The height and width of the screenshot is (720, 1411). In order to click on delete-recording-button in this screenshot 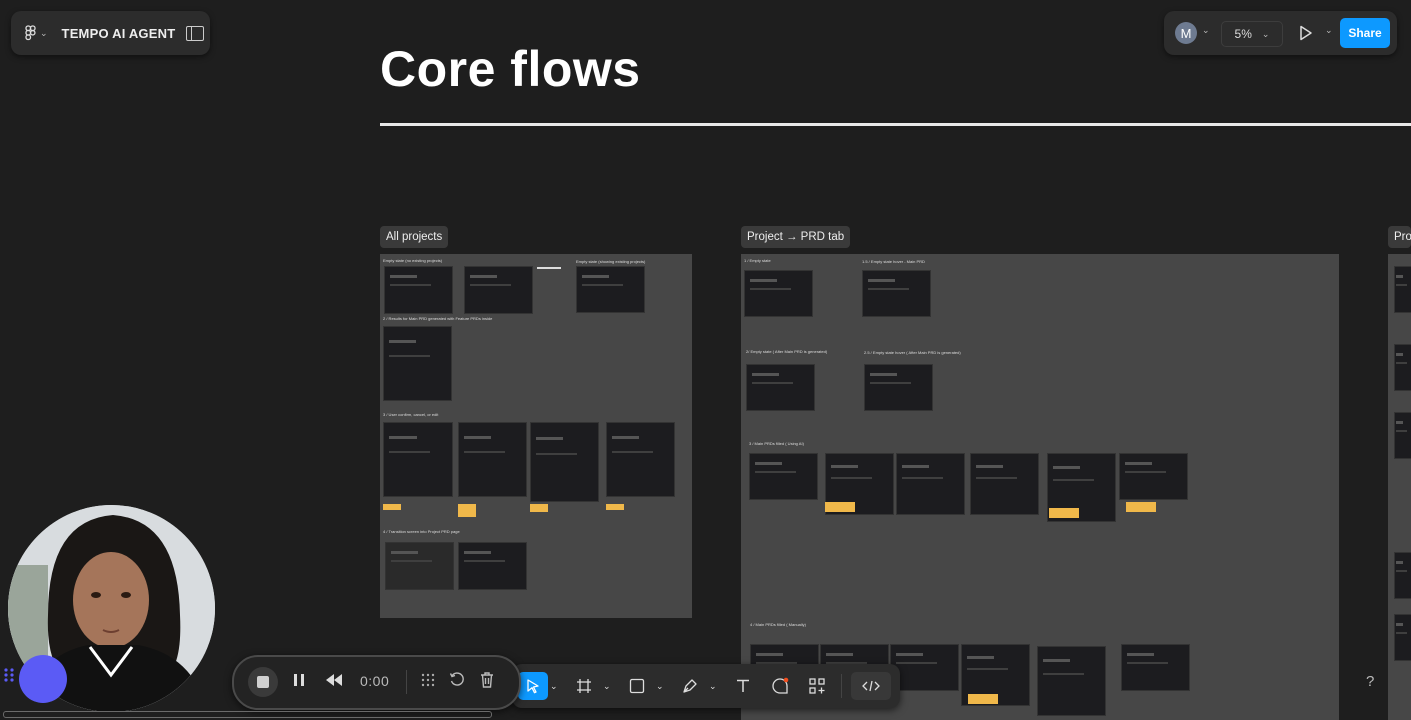, I will do `click(487, 682)`.